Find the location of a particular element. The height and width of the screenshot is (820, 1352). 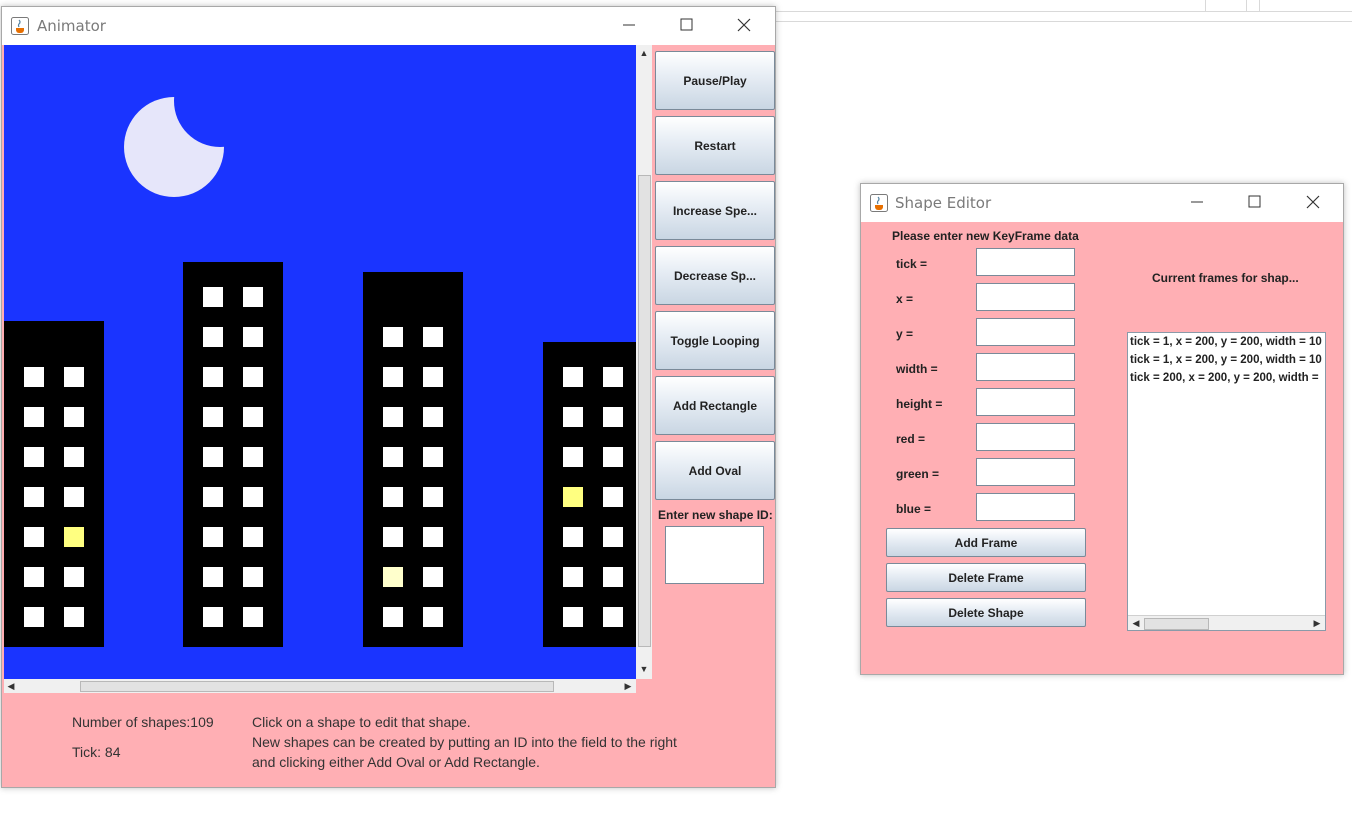

delete-frame-button: Delete Frame is located at coordinates (986, 577).